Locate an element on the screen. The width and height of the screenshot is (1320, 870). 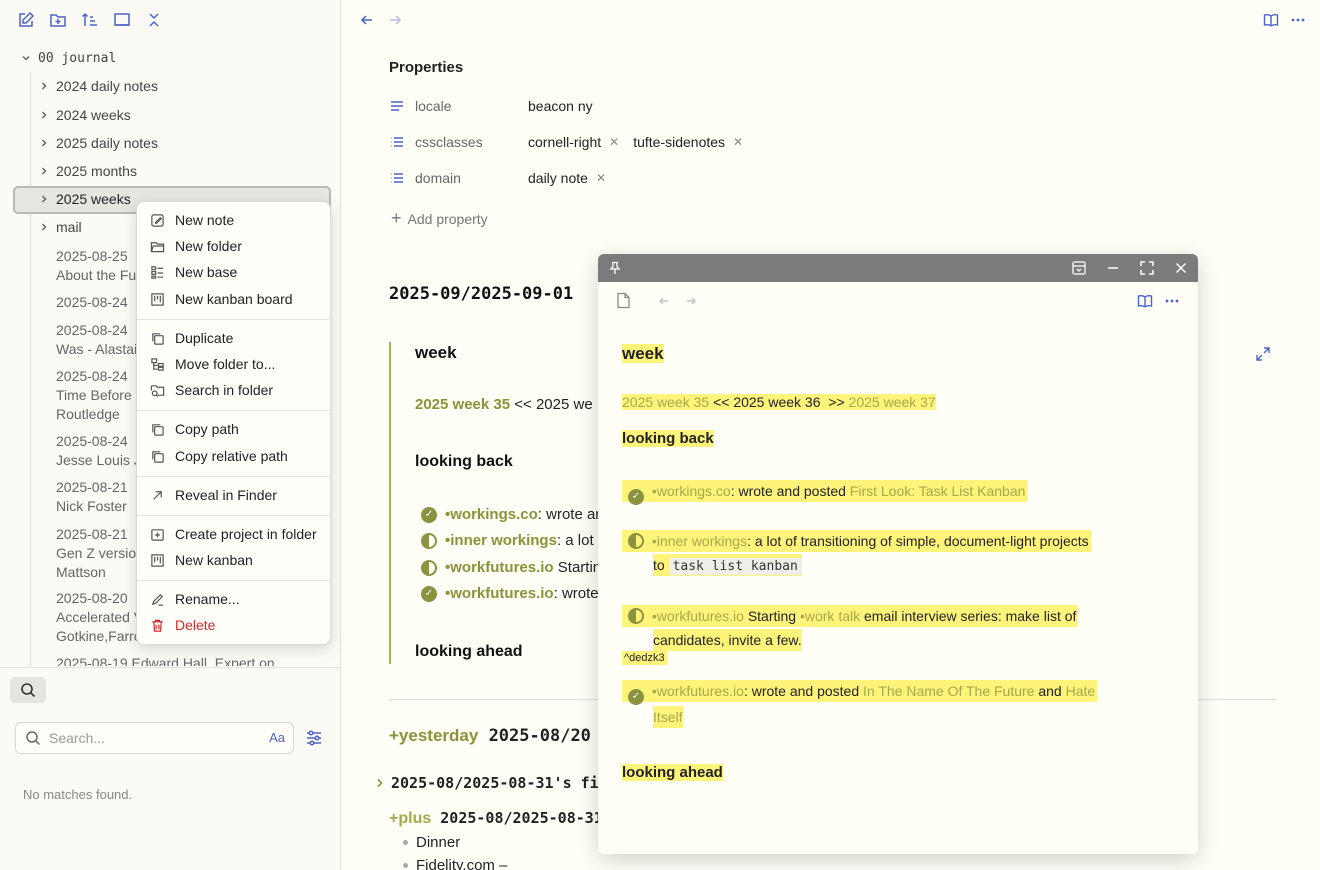
tree-guide-line is located at coordinates (30, 369).